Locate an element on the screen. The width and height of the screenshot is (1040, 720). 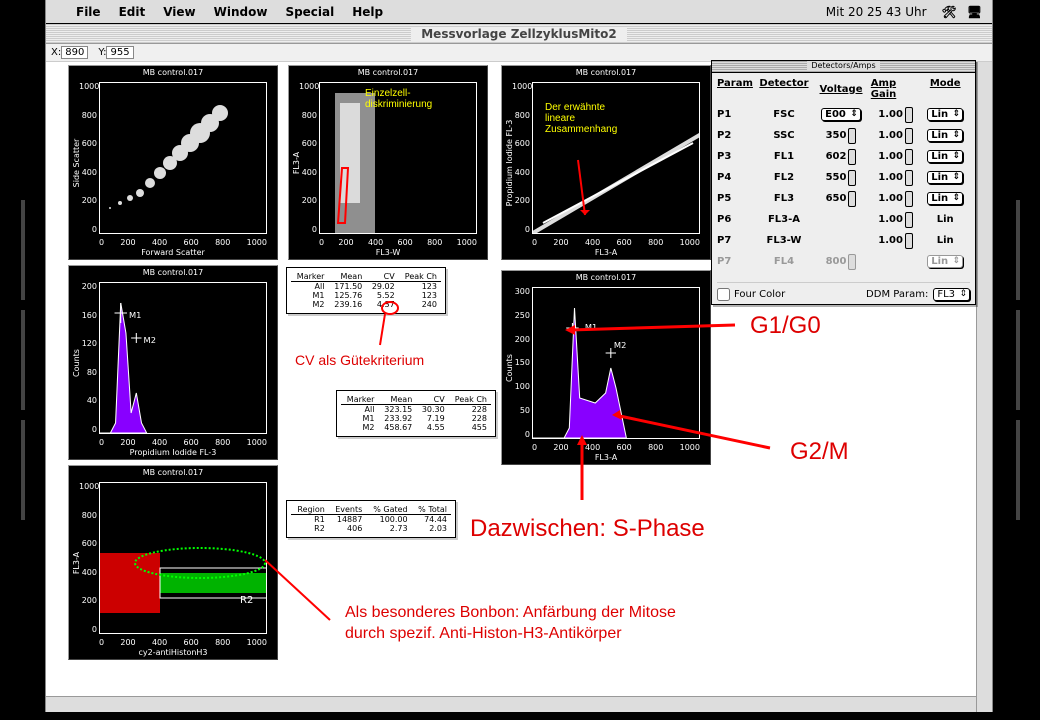
bg-decoration-left is located at coordinates (22, 360).